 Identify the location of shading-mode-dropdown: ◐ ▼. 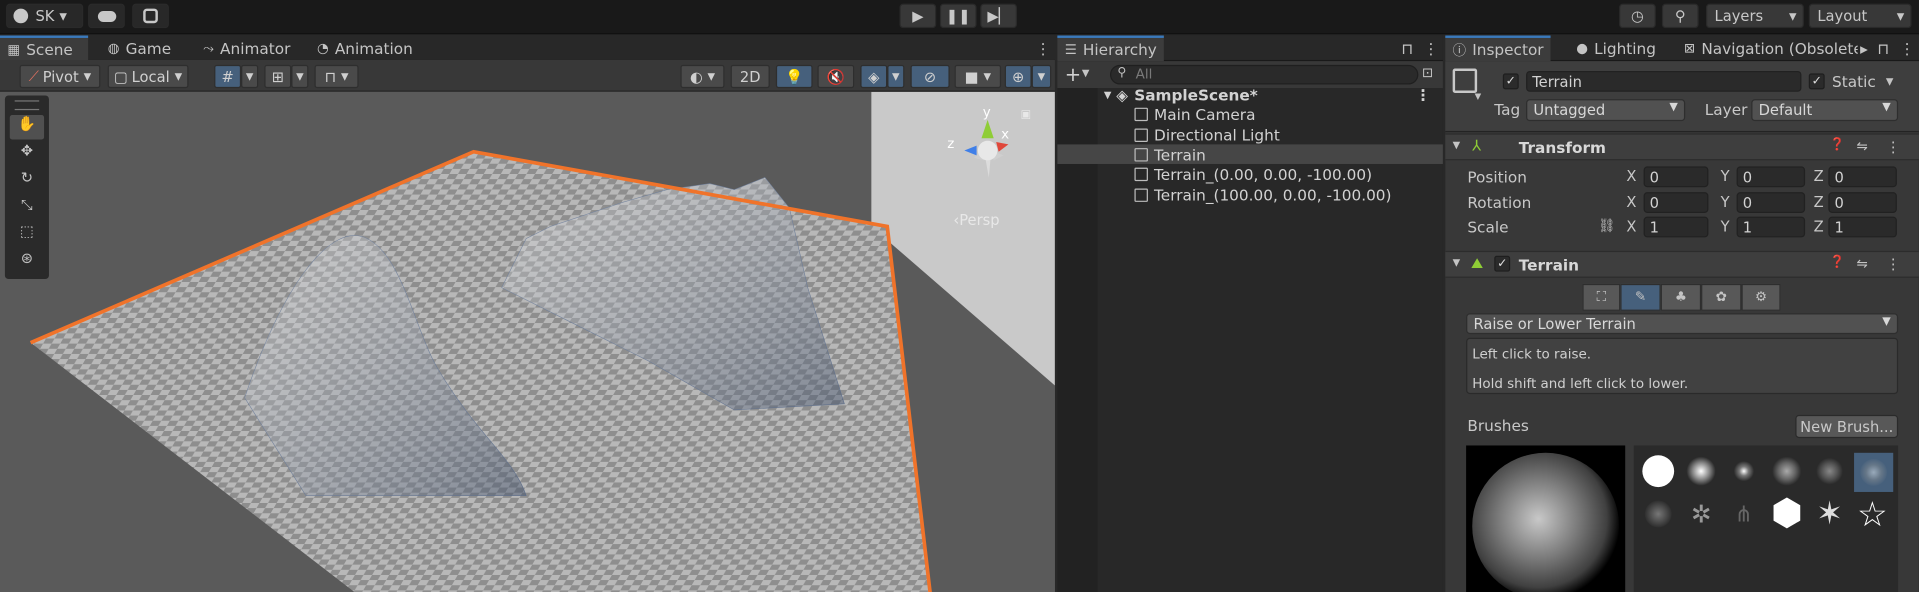
(702, 76).